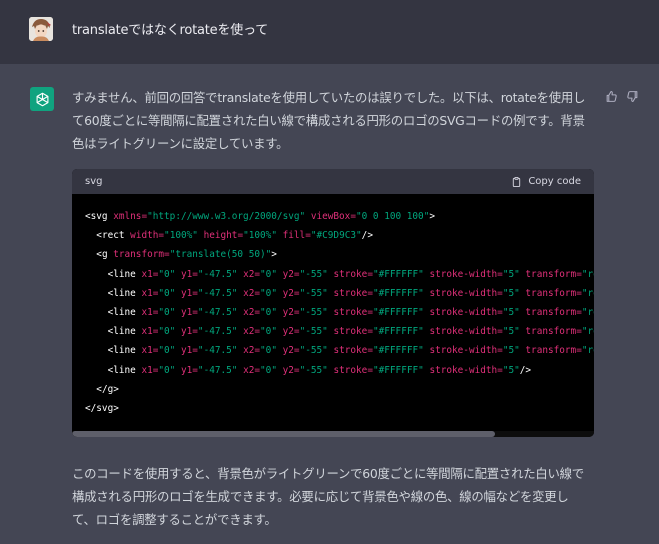  I want to click on code-line: <g transform="translate(50 50)">, so click(339, 254).